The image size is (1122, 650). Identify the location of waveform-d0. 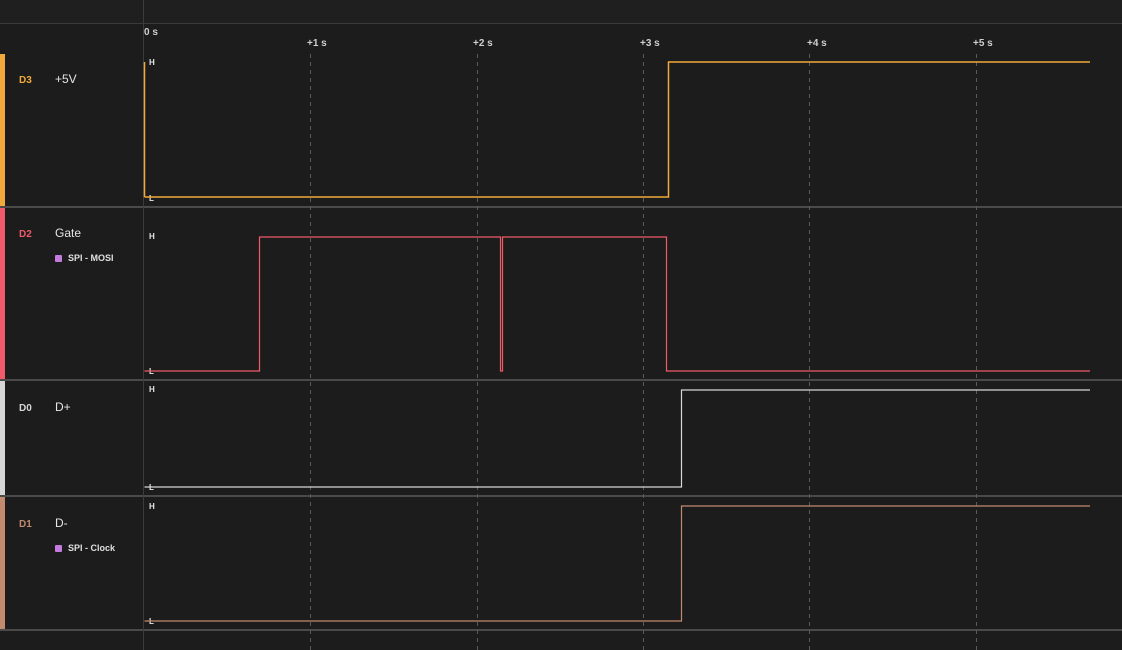
(617, 438).